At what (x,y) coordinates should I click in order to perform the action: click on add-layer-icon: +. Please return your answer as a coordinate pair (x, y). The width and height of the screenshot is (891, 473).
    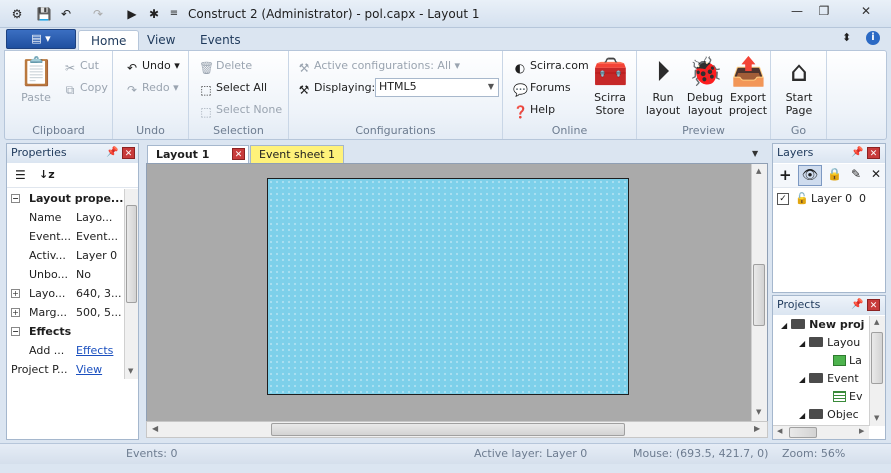
    Looking at the image, I should click on (785, 175).